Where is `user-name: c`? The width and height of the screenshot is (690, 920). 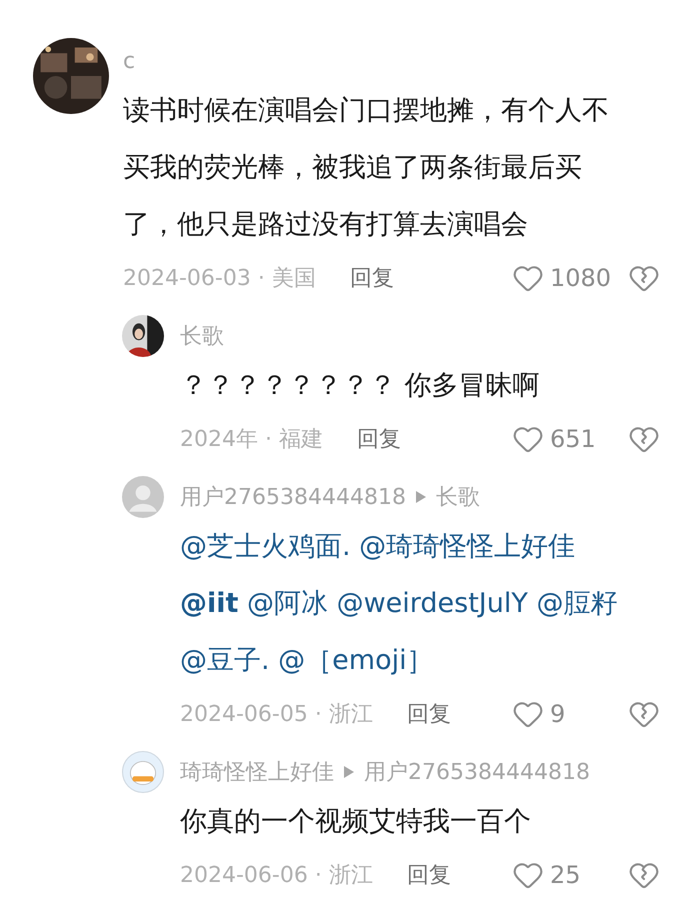 user-name: c is located at coordinates (129, 61).